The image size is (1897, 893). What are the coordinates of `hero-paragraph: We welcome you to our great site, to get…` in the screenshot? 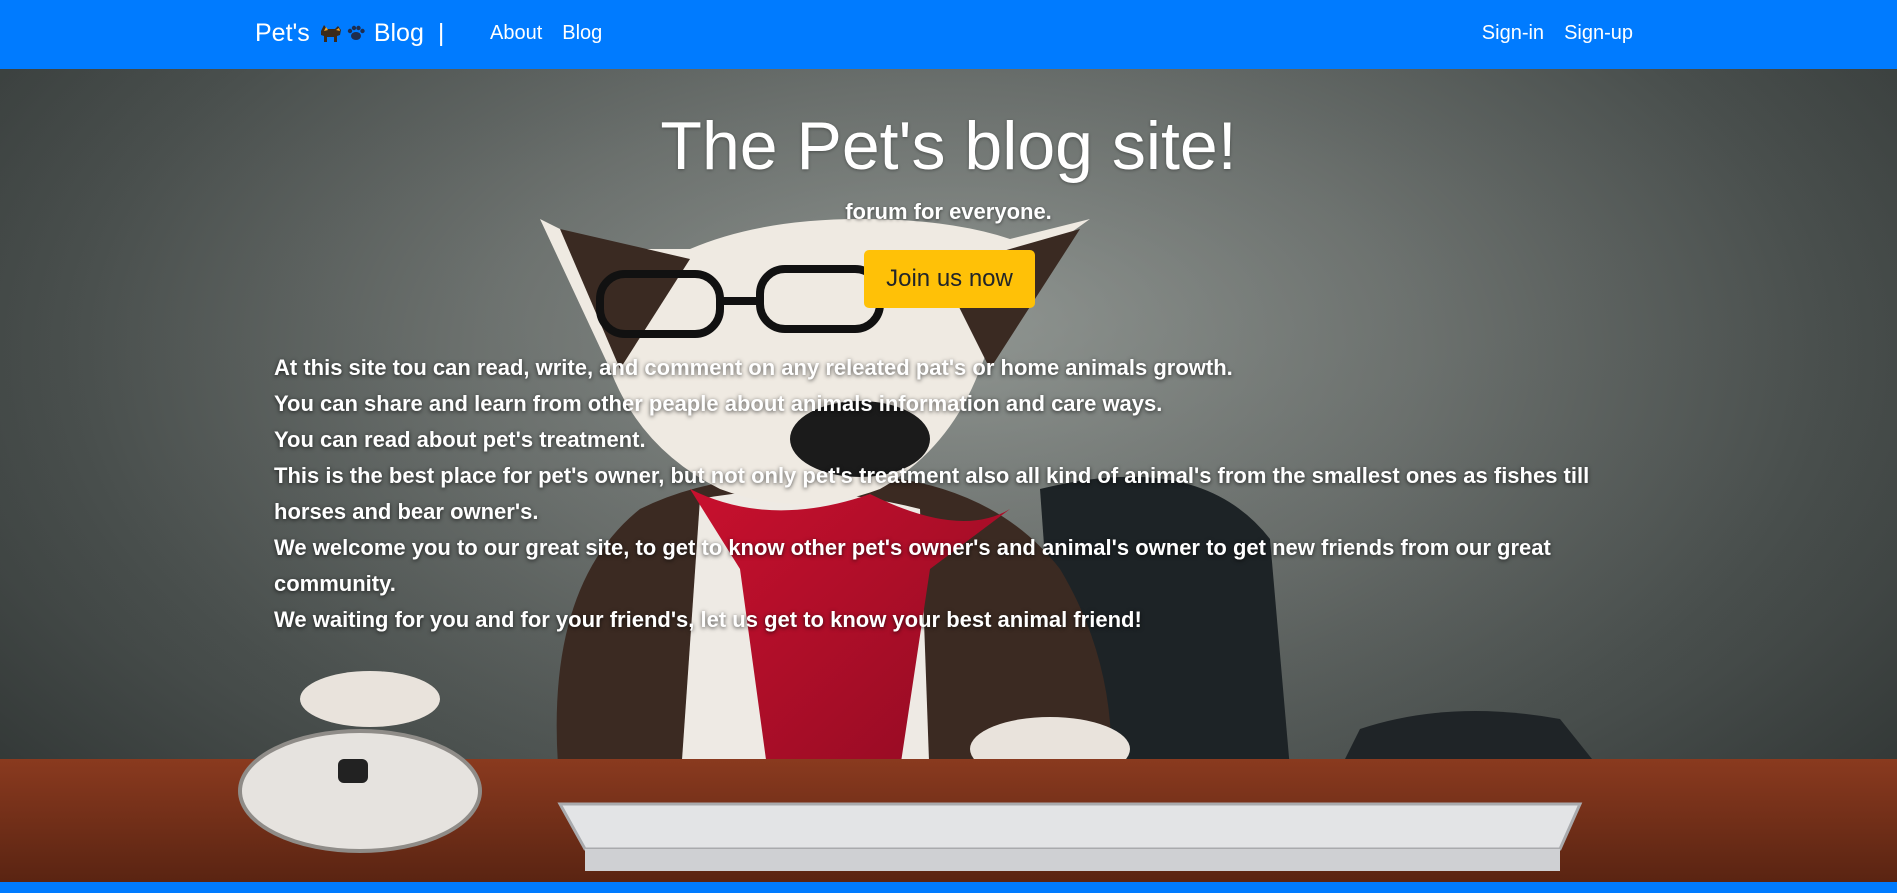 It's located at (912, 565).